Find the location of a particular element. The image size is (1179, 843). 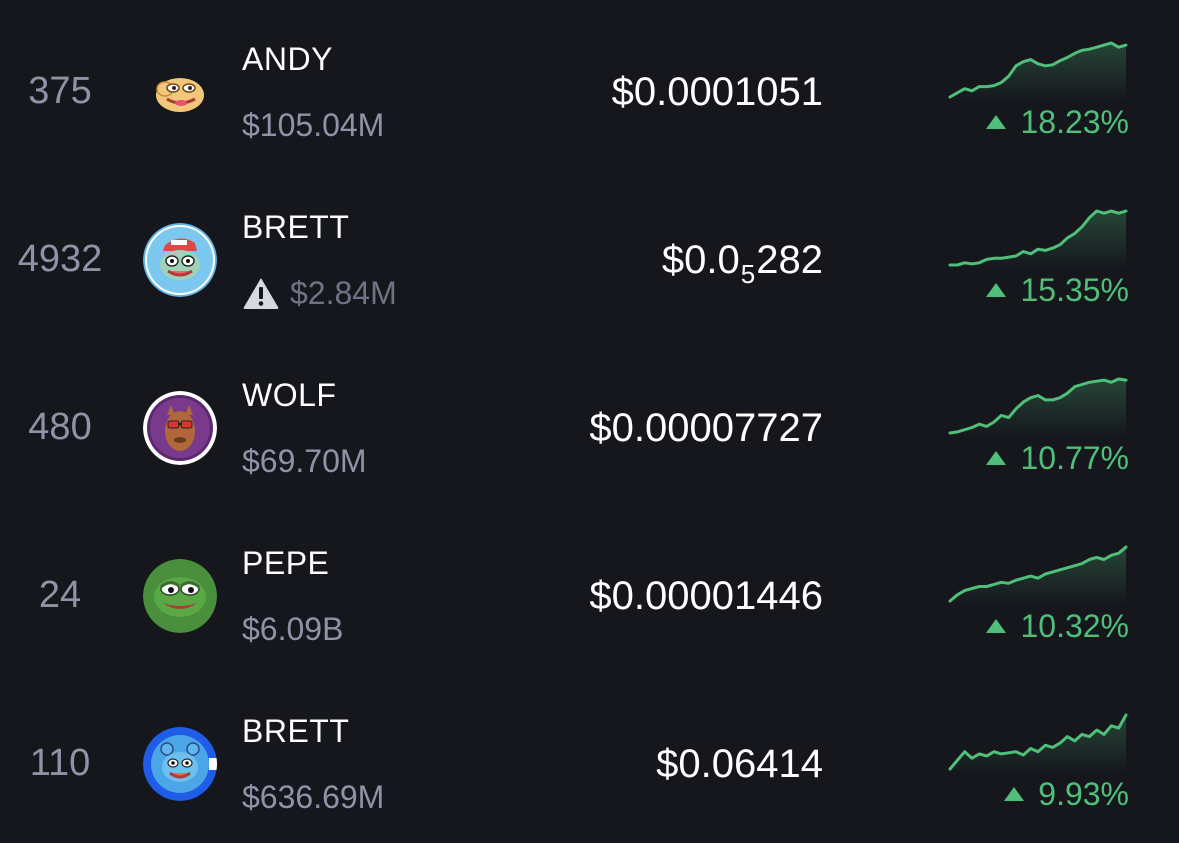

token-rank: 24 is located at coordinates (60, 595).